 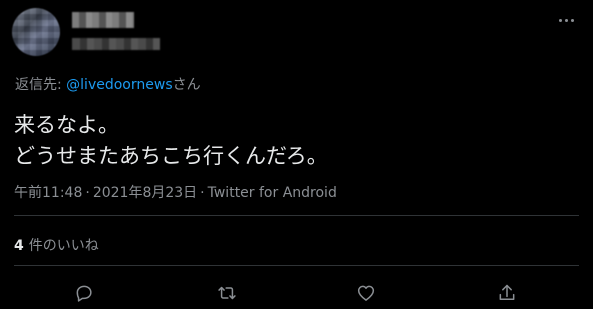 I want to click on retweet-button, so click(x=227, y=293).